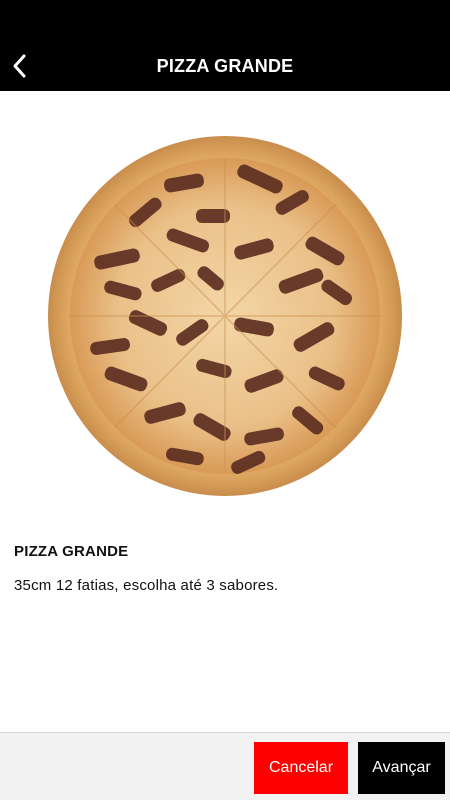 This screenshot has width=450, height=800. Describe the element at coordinates (146, 585) in the screenshot. I see `product-description: 35cm 12 fatias, escolha até 3 sabores.` at that location.